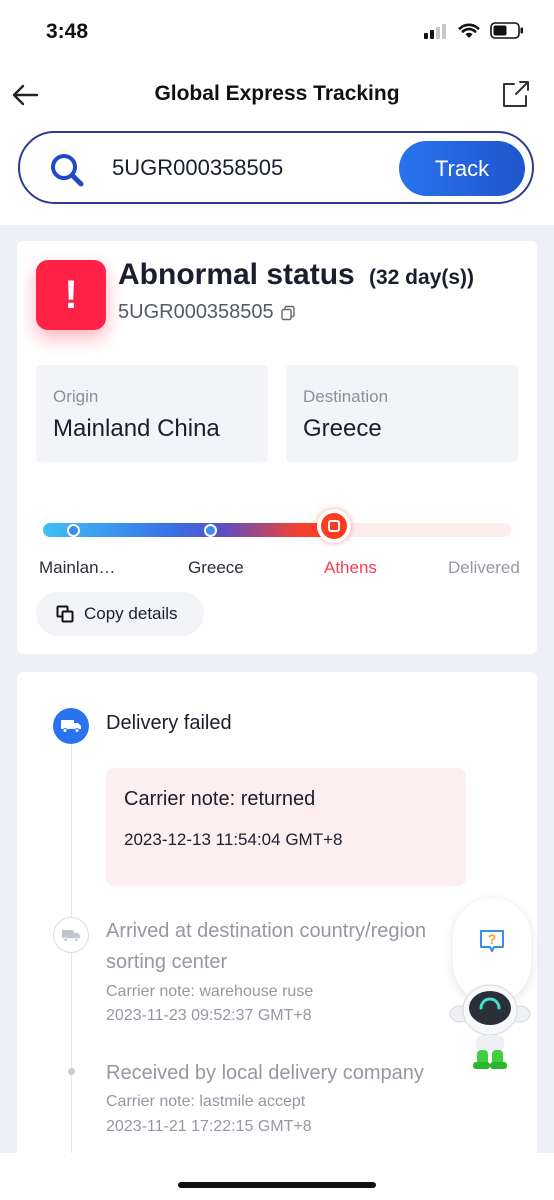  What do you see at coordinates (233, 839) in the screenshot?
I see `event-time: 2023-12-13 11:54:04 GMT+8` at bounding box center [233, 839].